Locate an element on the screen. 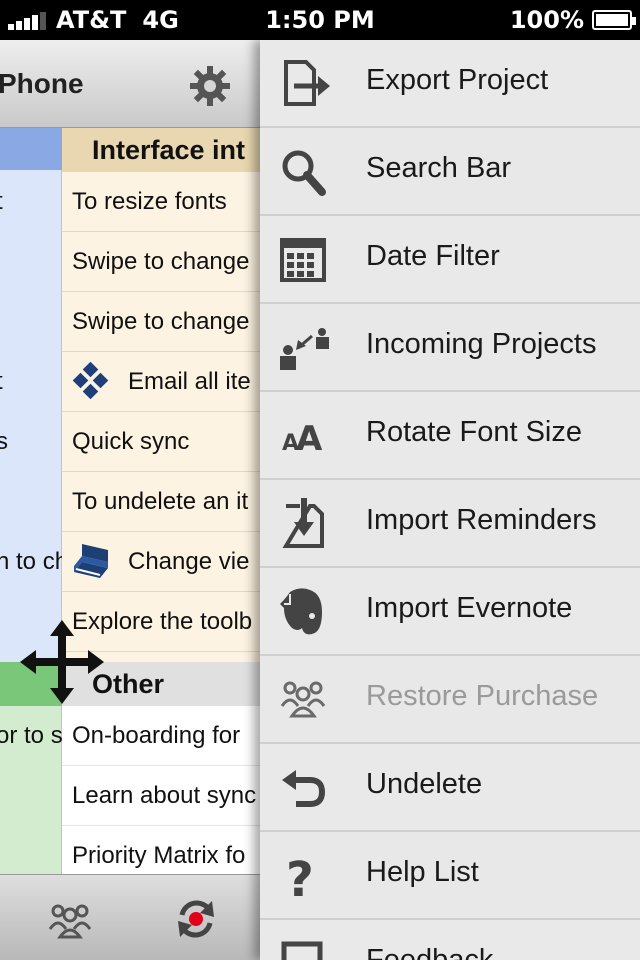 Image resolution: width=640 pixels, height=960 pixels. task-item: Learn about sync is located at coordinates (161, 796).